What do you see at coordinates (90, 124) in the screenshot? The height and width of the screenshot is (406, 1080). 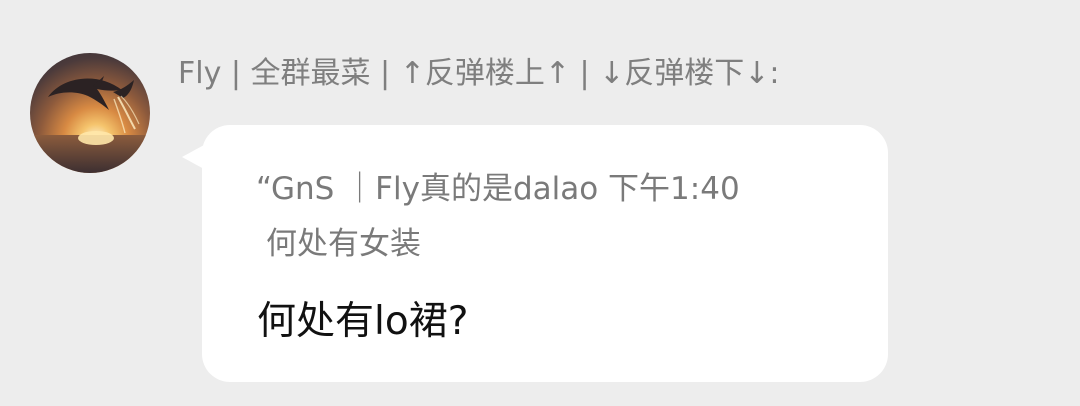 I see `dolphin-icon` at bounding box center [90, 124].